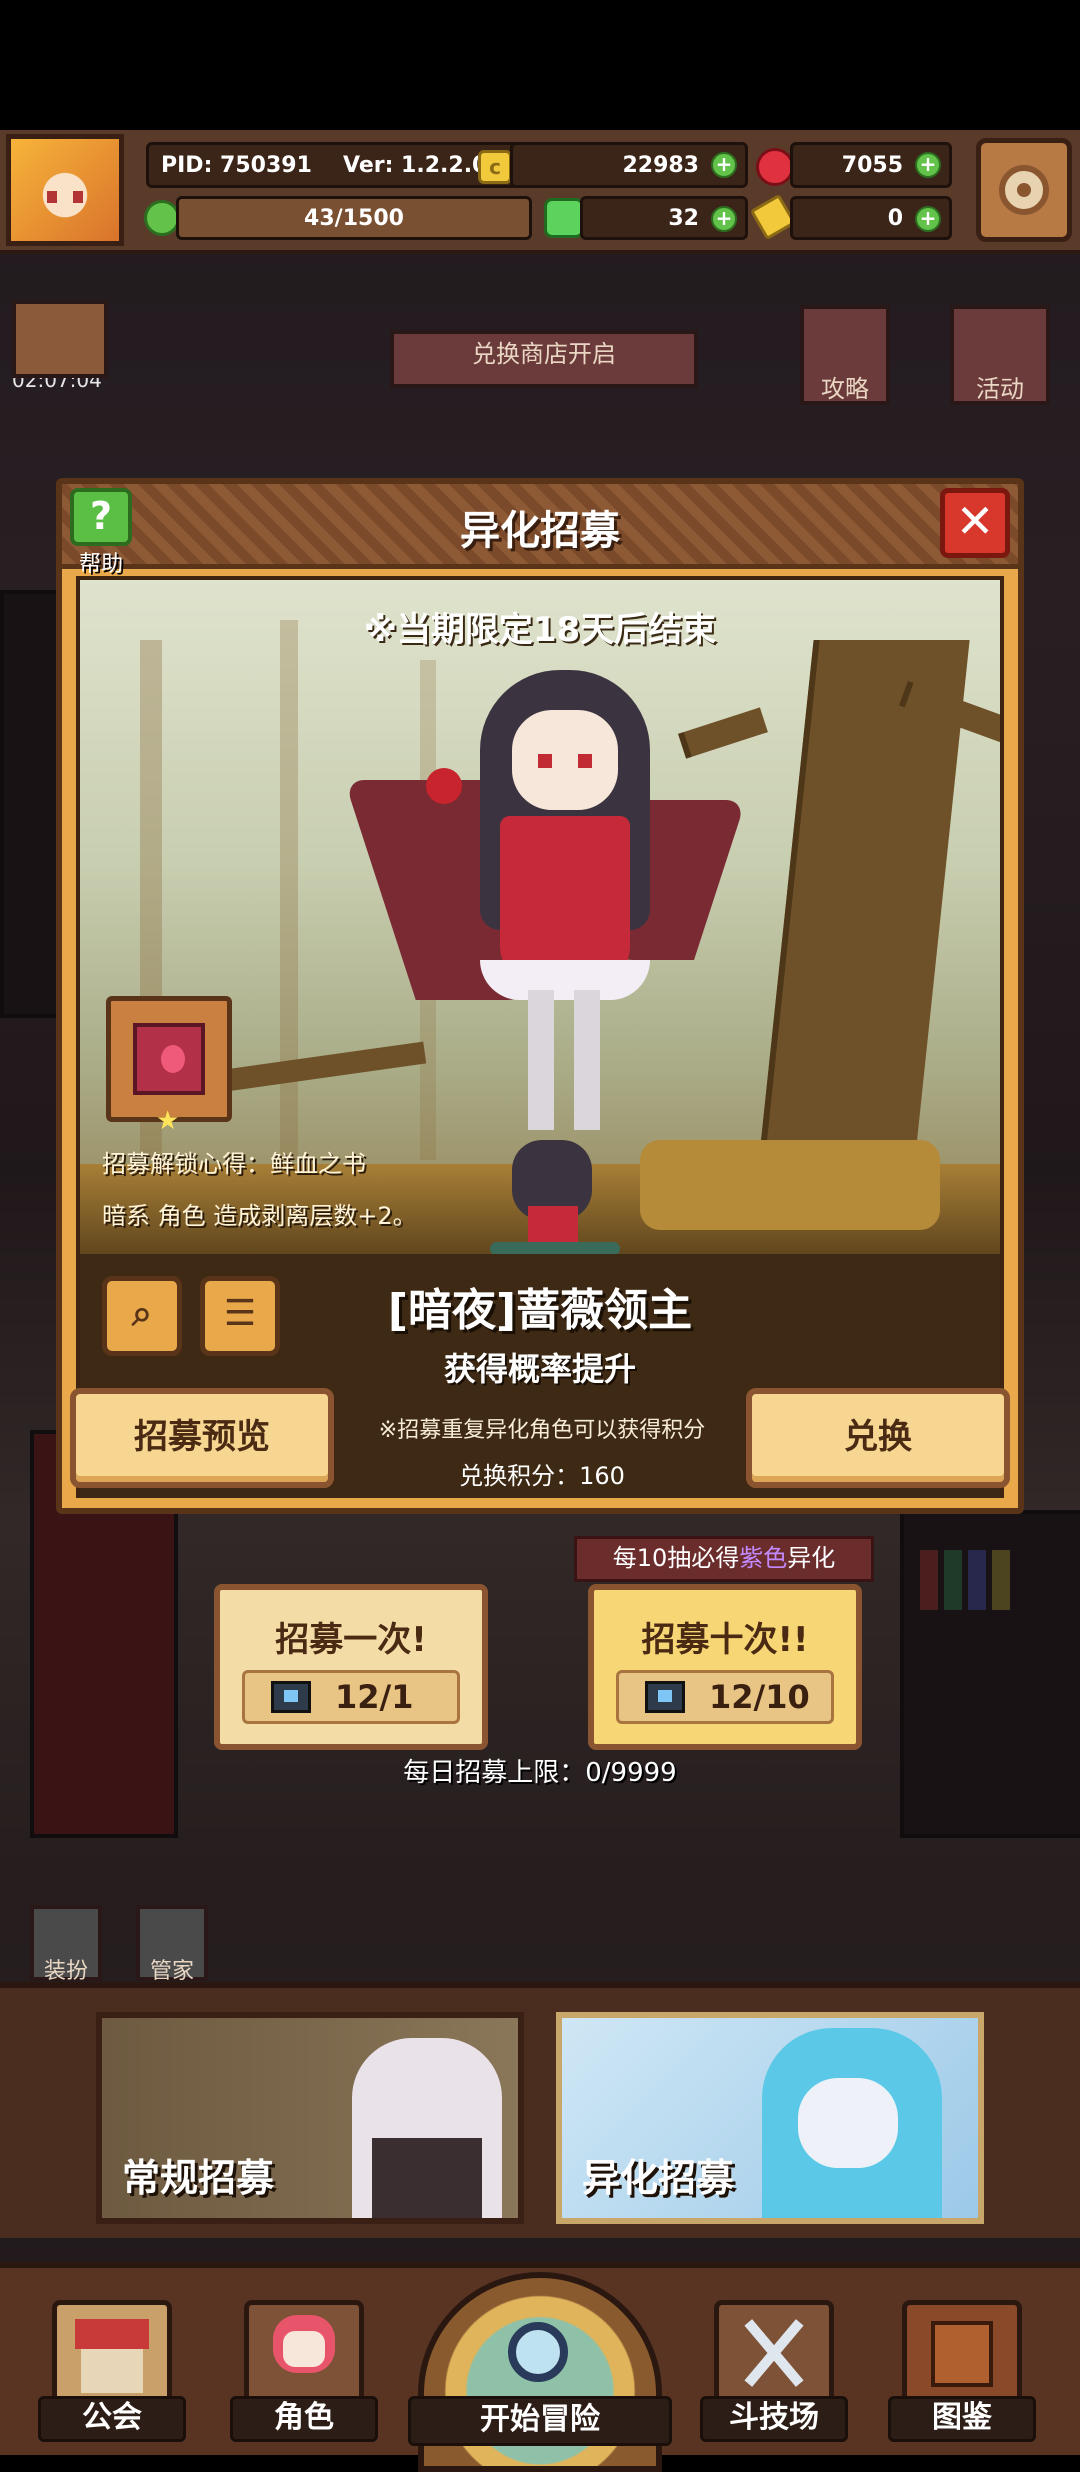  What do you see at coordinates (928, 165) in the screenshot?
I see `add-gems-icon: +` at bounding box center [928, 165].